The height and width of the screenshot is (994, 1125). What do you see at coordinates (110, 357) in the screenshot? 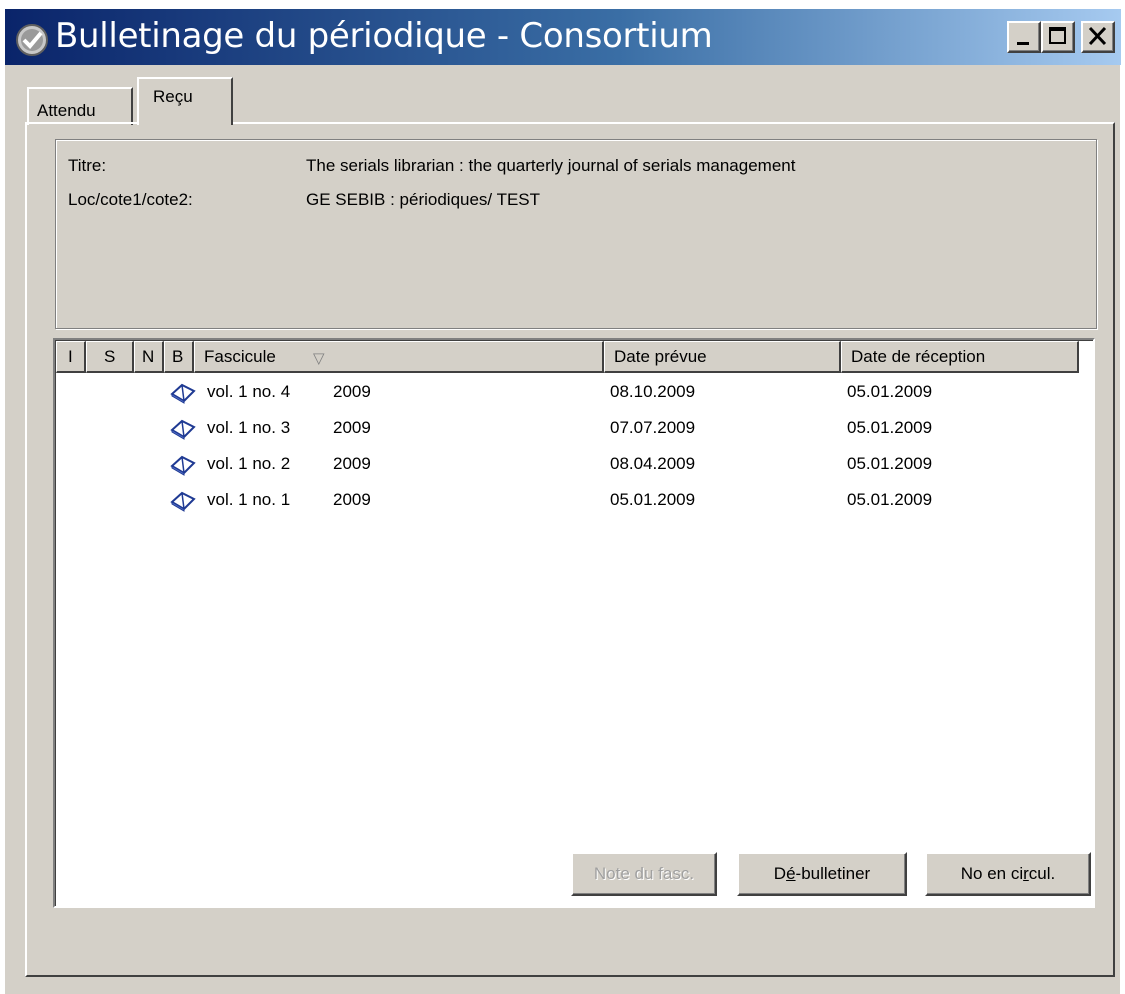
I see `column-header-s: S` at bounding box center [110, 357].